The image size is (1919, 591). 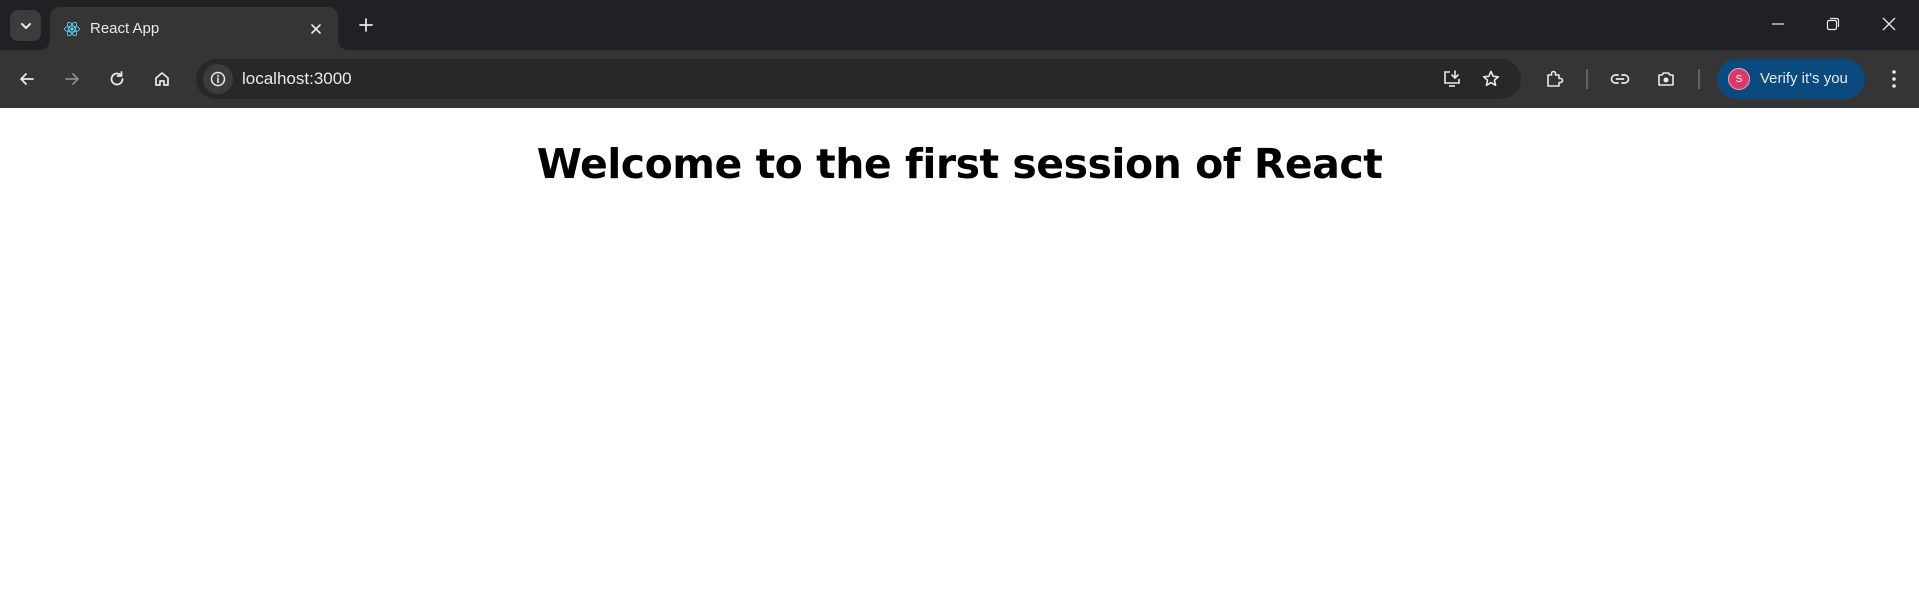 I want to click on new-tab-button, so click(x=366, y=25).